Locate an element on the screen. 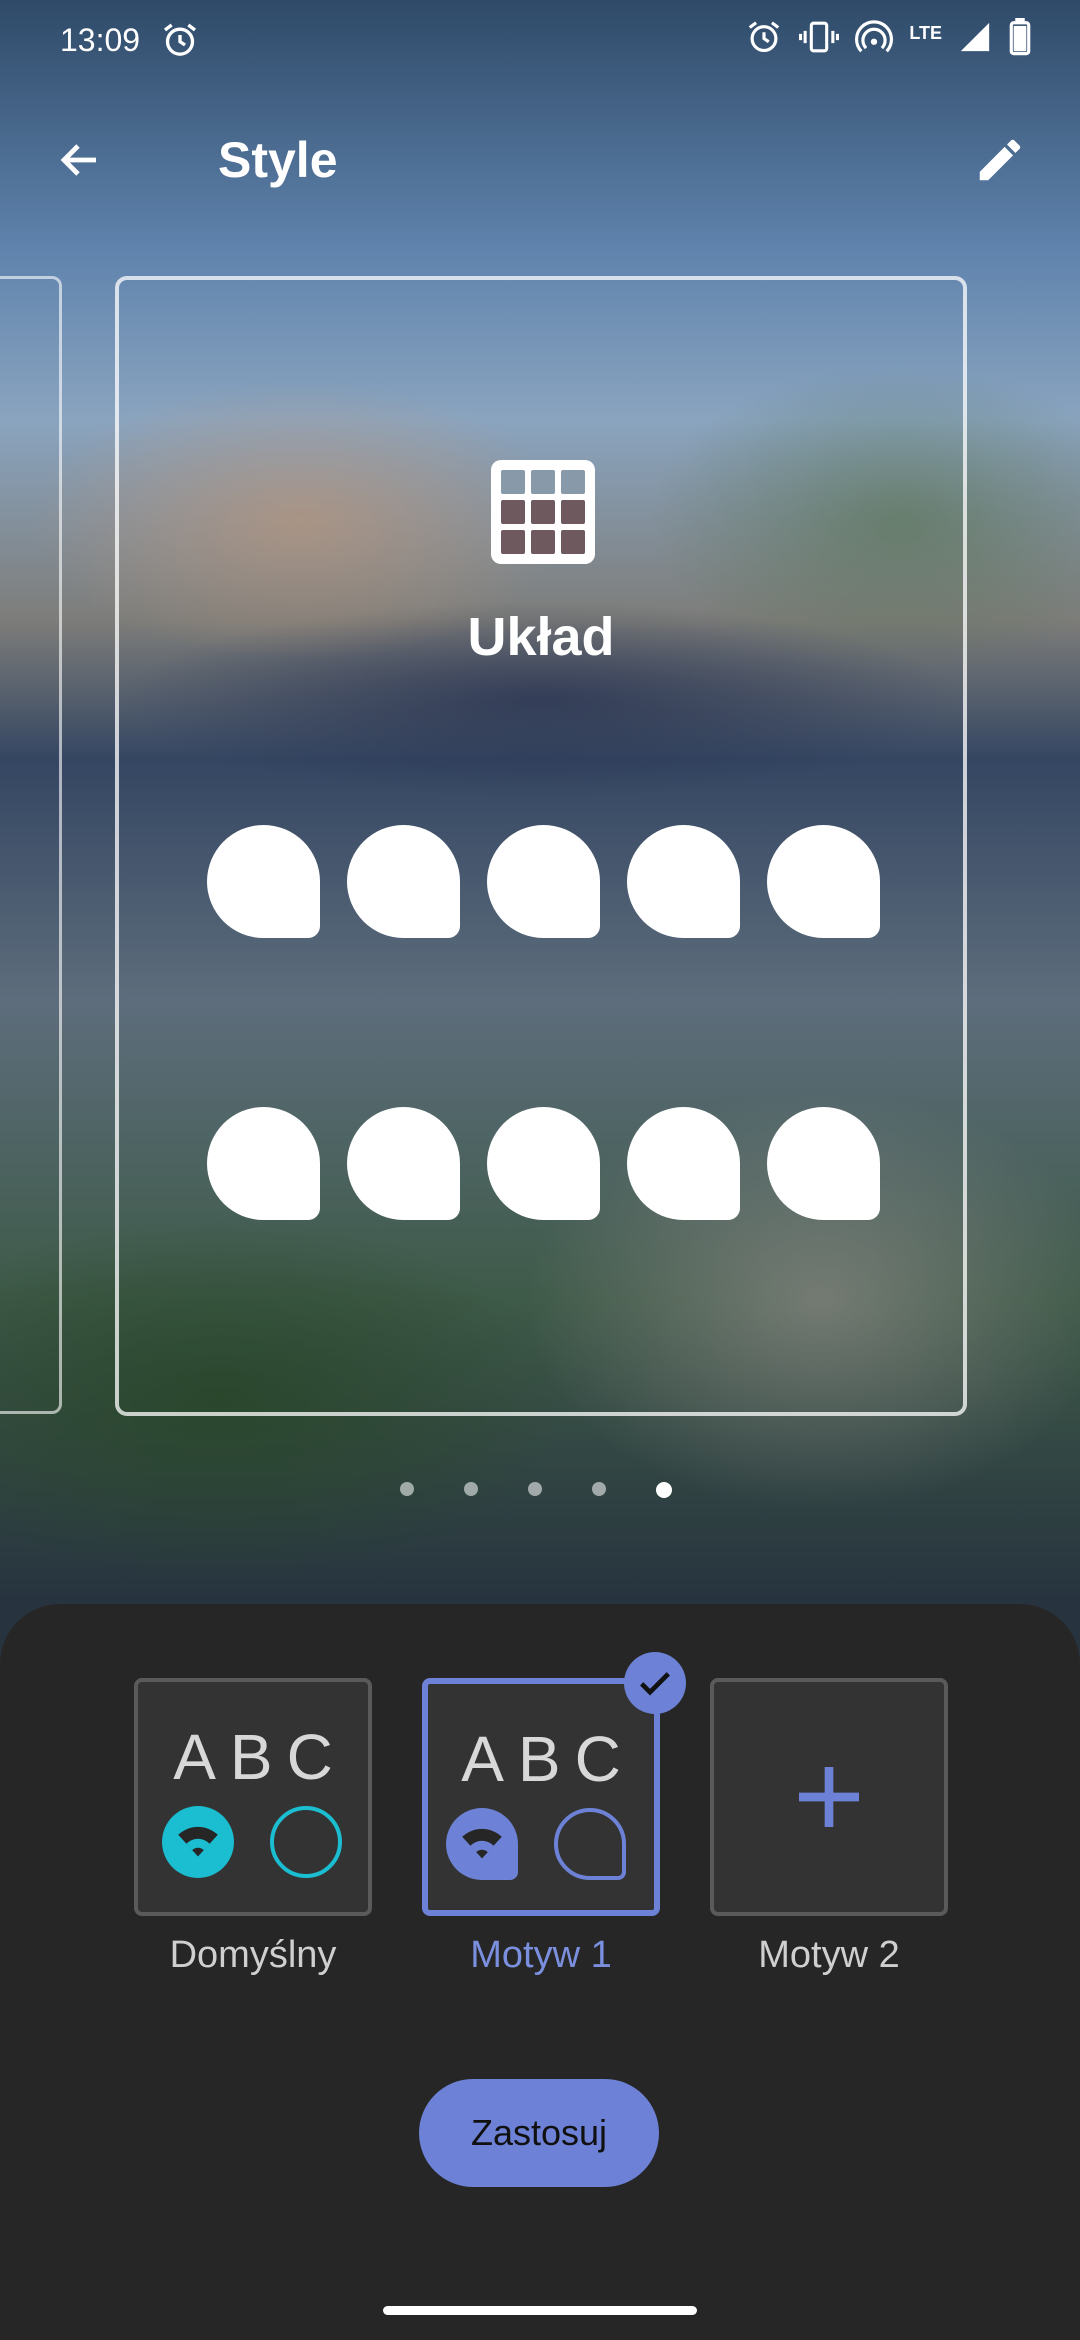  style-option-theme-2: Motyw 2 is located at coordinates (829, 1828).